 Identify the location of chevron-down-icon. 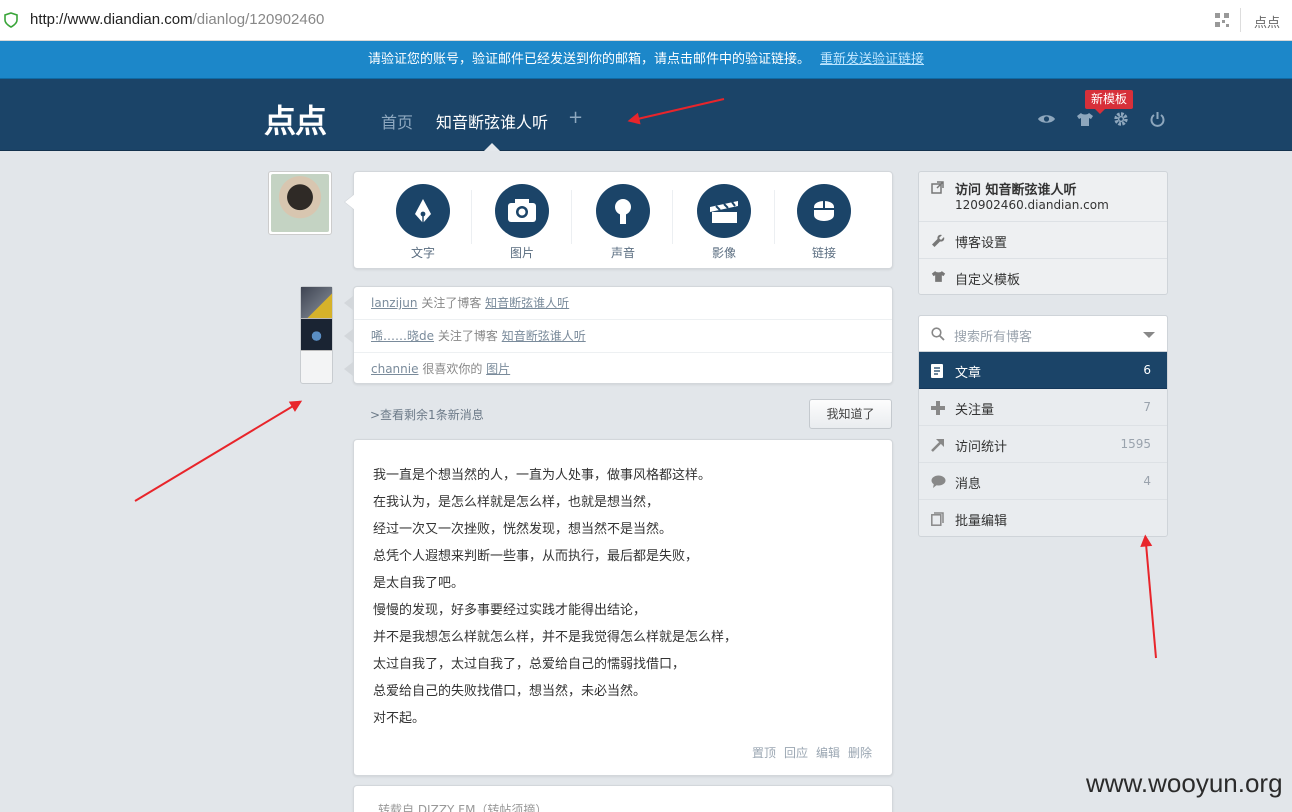
(1149, 335).